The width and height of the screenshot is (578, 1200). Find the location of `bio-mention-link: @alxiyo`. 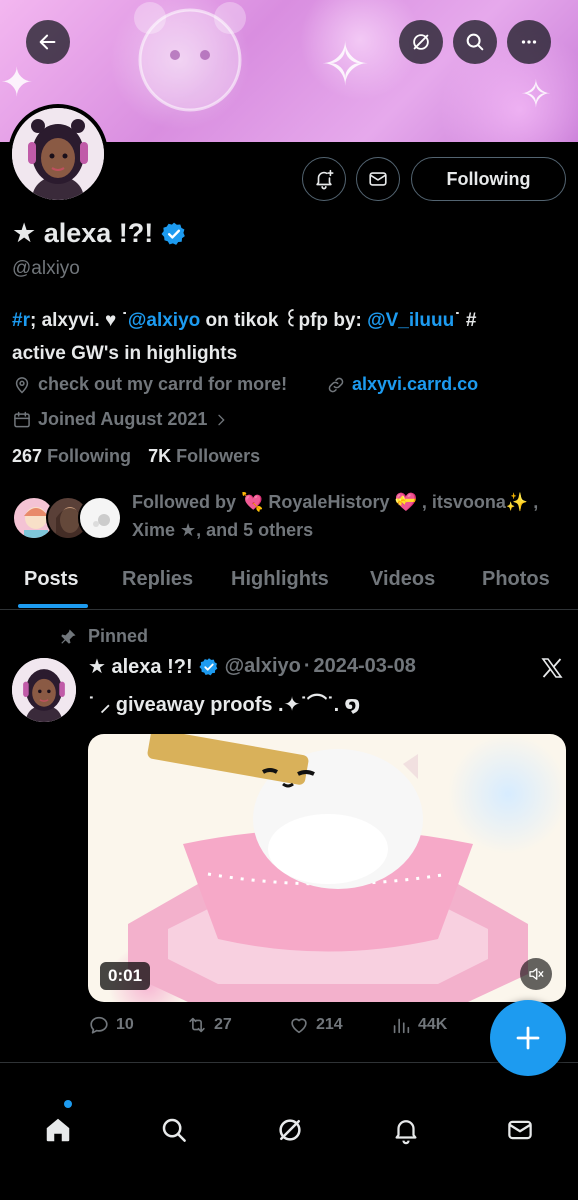

bio-mention-link: @alxiyo is located at coordinates (164, 320).